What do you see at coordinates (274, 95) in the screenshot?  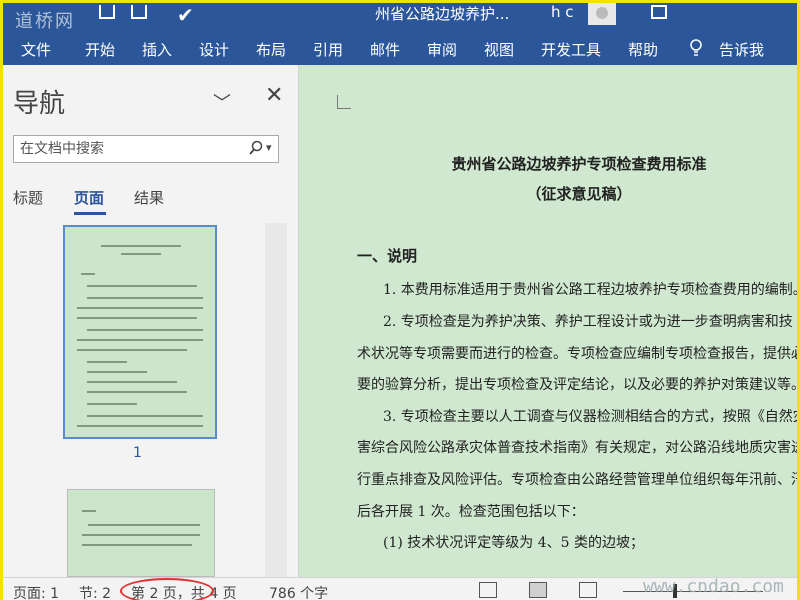 I see `close-icon: ✕` at bounding box center [274, 95].